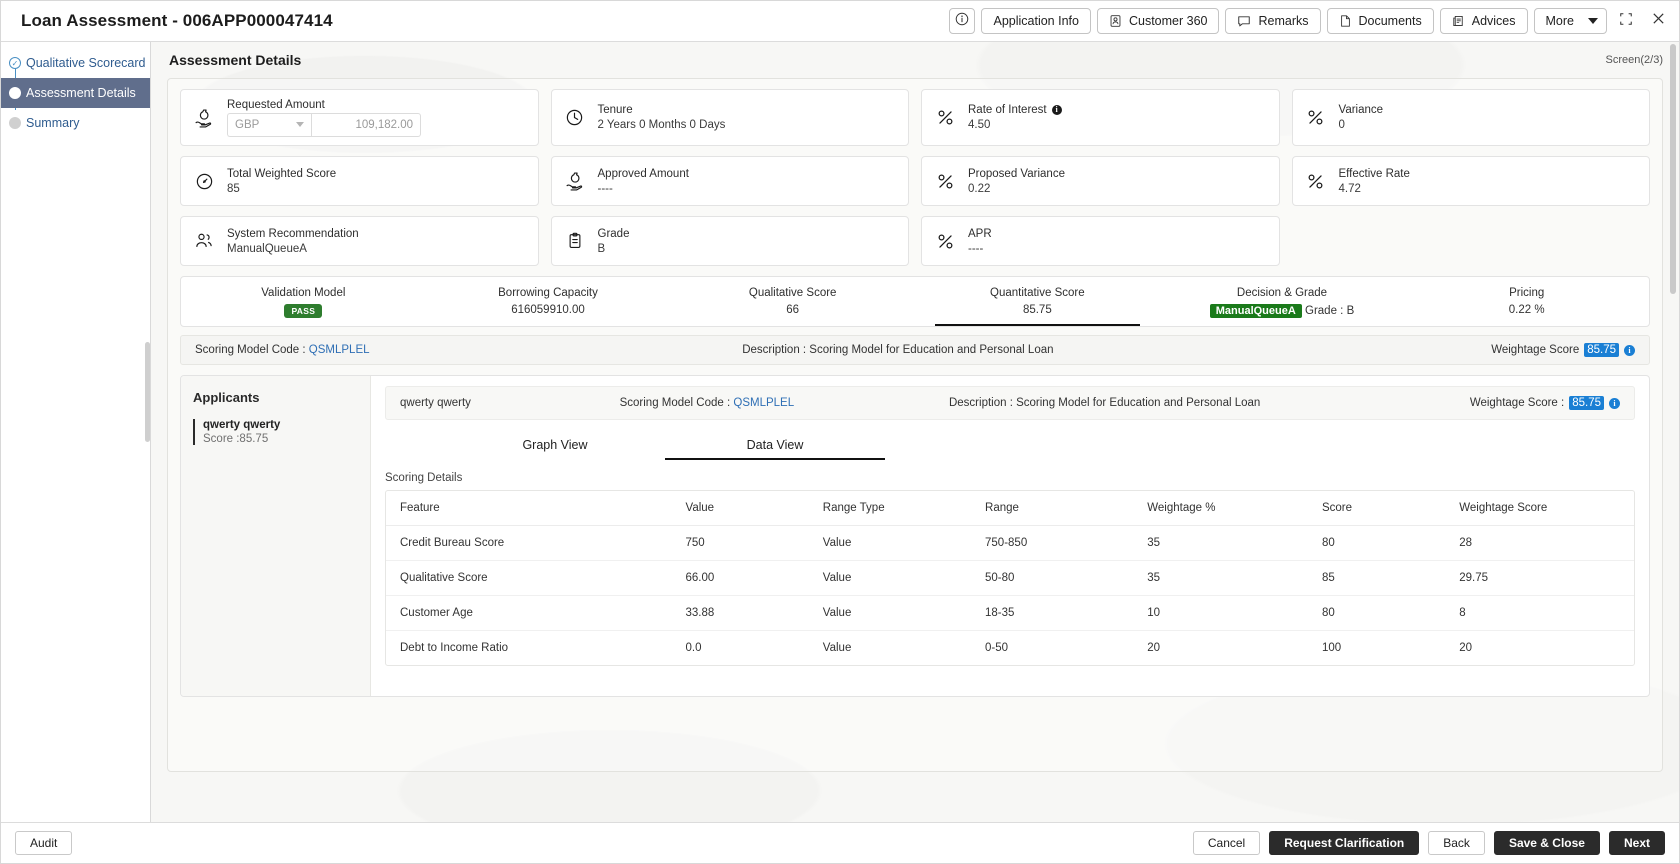 The height and width of the screenshot is (864, 1680). I want to click on application-info-button: Application Info, so click(1036, 21).